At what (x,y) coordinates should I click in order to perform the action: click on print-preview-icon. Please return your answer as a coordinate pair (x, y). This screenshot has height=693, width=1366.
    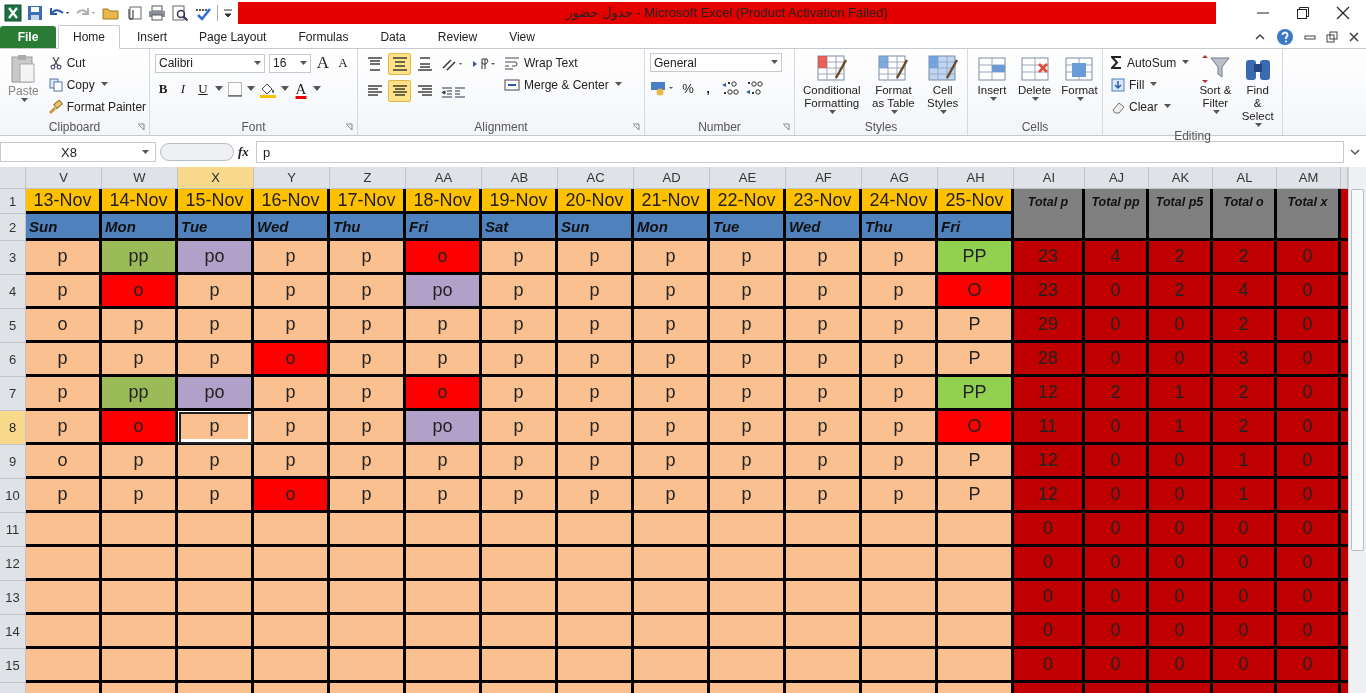
    Looking at the image, I should click on (180, 12).